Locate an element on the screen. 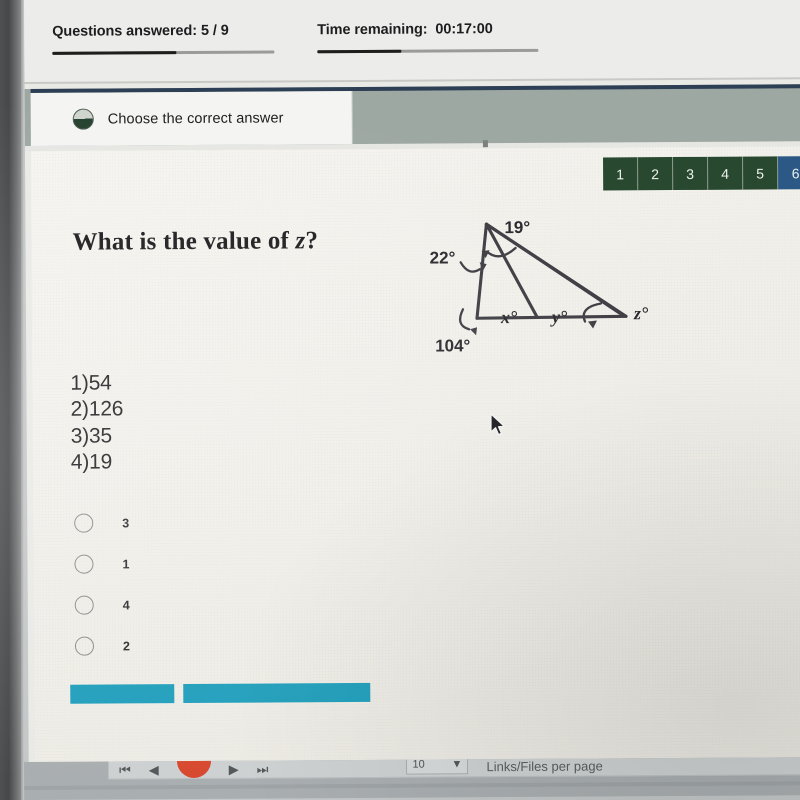  pagination-bar: ⏮ ◀ ▶ ⏭ 10 ▼ Links/Files per page is located at coordinates (453, 768).